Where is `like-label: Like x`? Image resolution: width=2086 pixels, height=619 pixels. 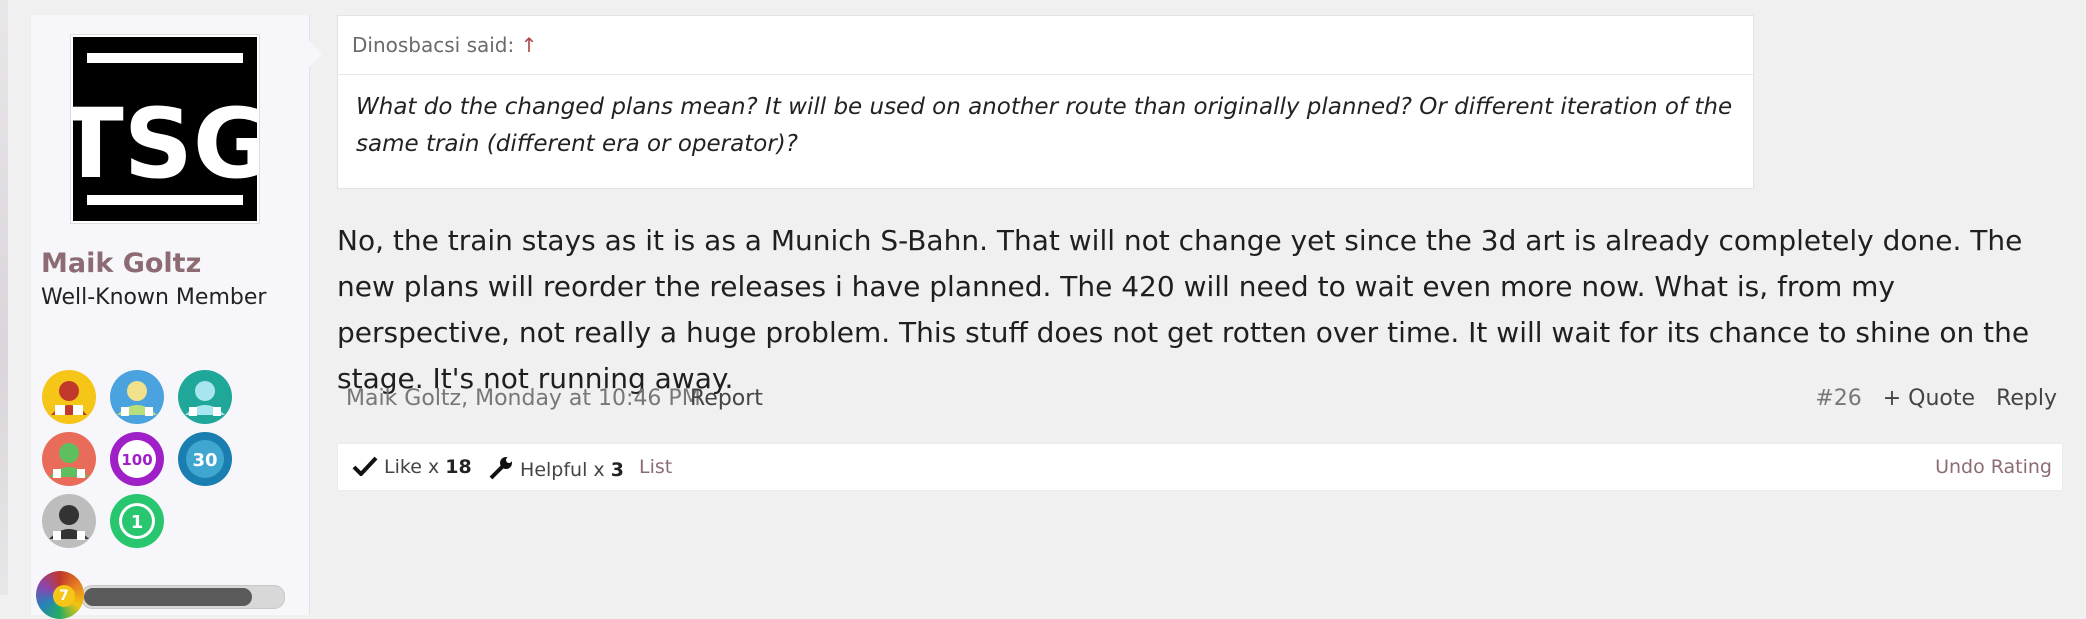 like-label: Like x is located at coordinates (412, 467).